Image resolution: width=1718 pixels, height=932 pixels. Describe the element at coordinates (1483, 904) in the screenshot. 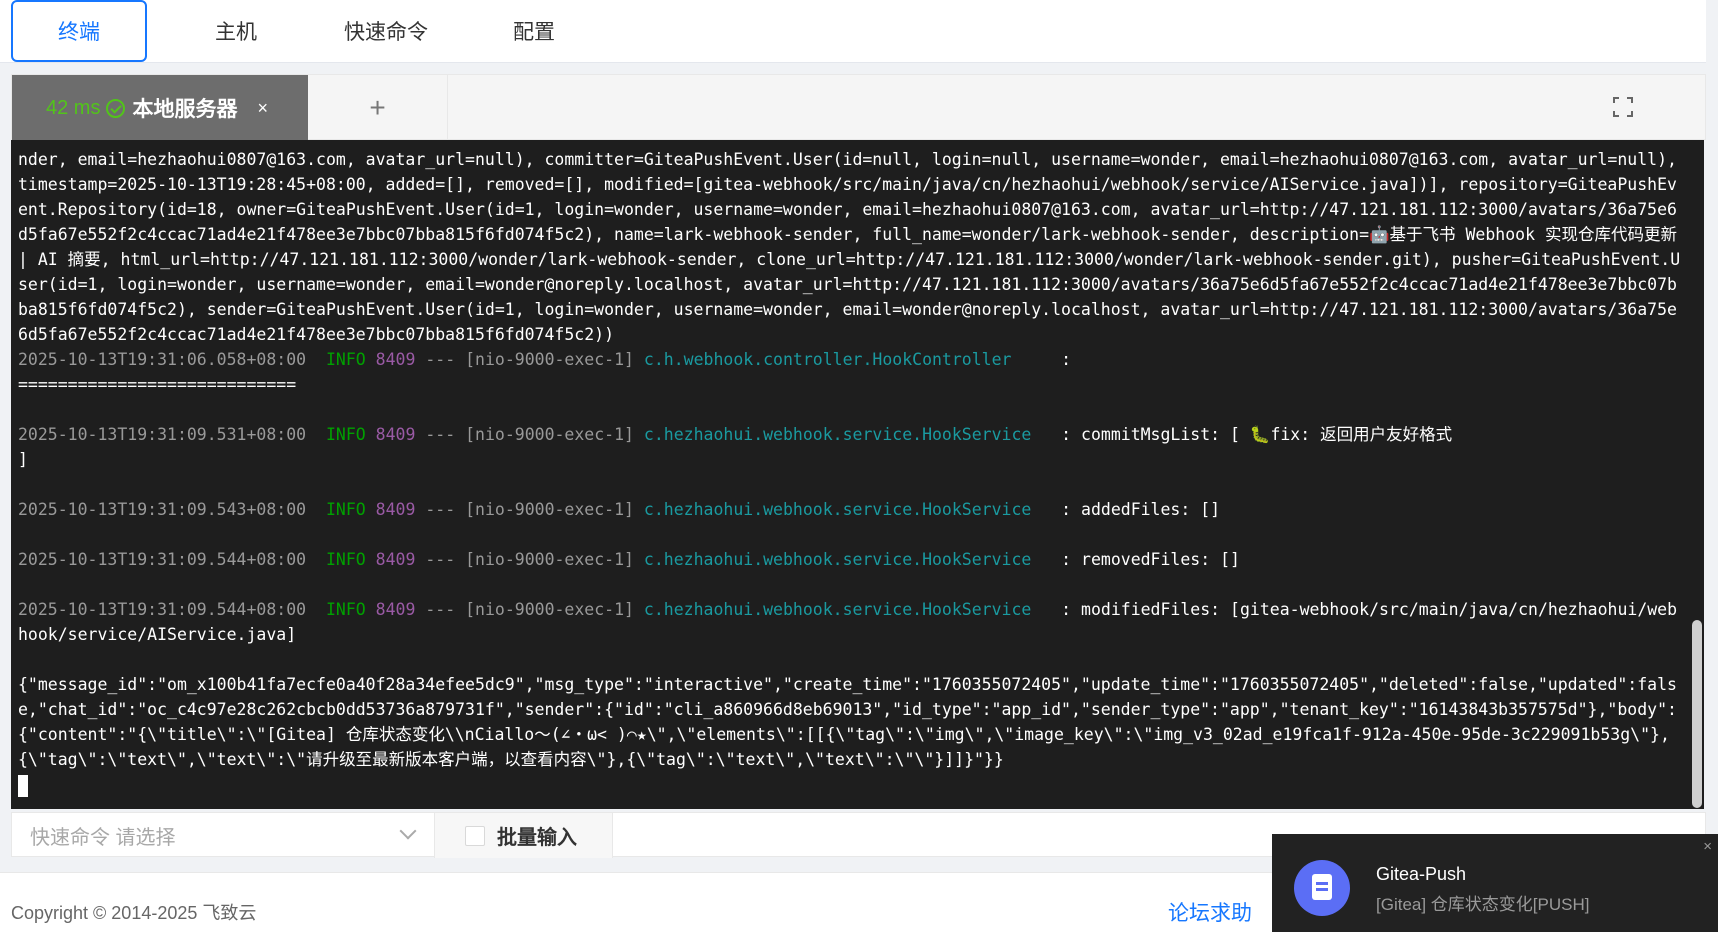

I see `notification-body: [Gitea] 仓库状态变化[PUSH]` at that location.